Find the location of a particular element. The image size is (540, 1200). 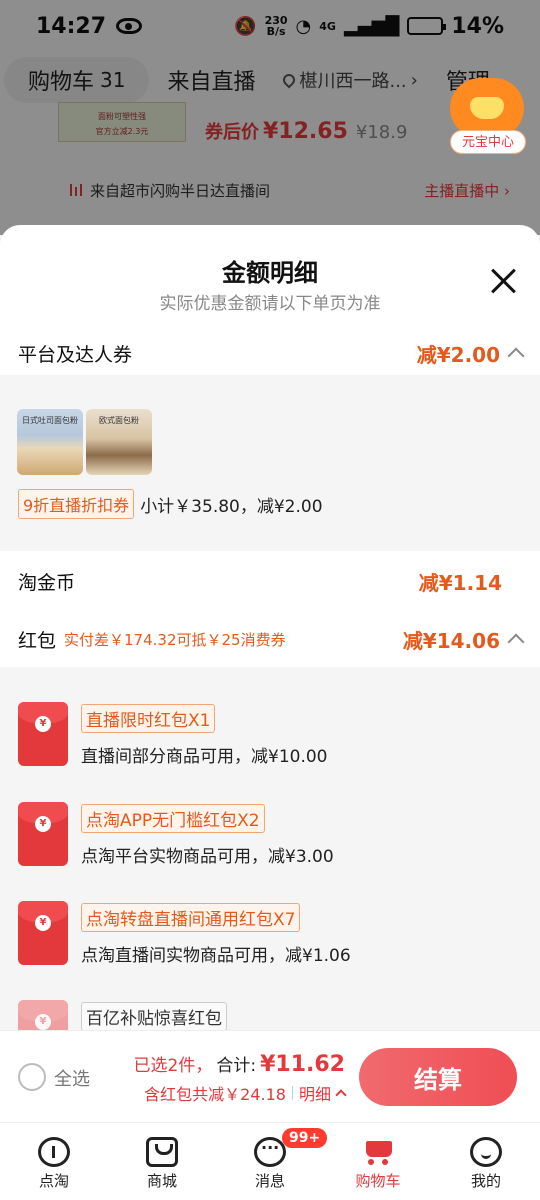

redpack-desc: 点淘平台实物商品可用，减¥3.00 is located at coordinates (207, 857).